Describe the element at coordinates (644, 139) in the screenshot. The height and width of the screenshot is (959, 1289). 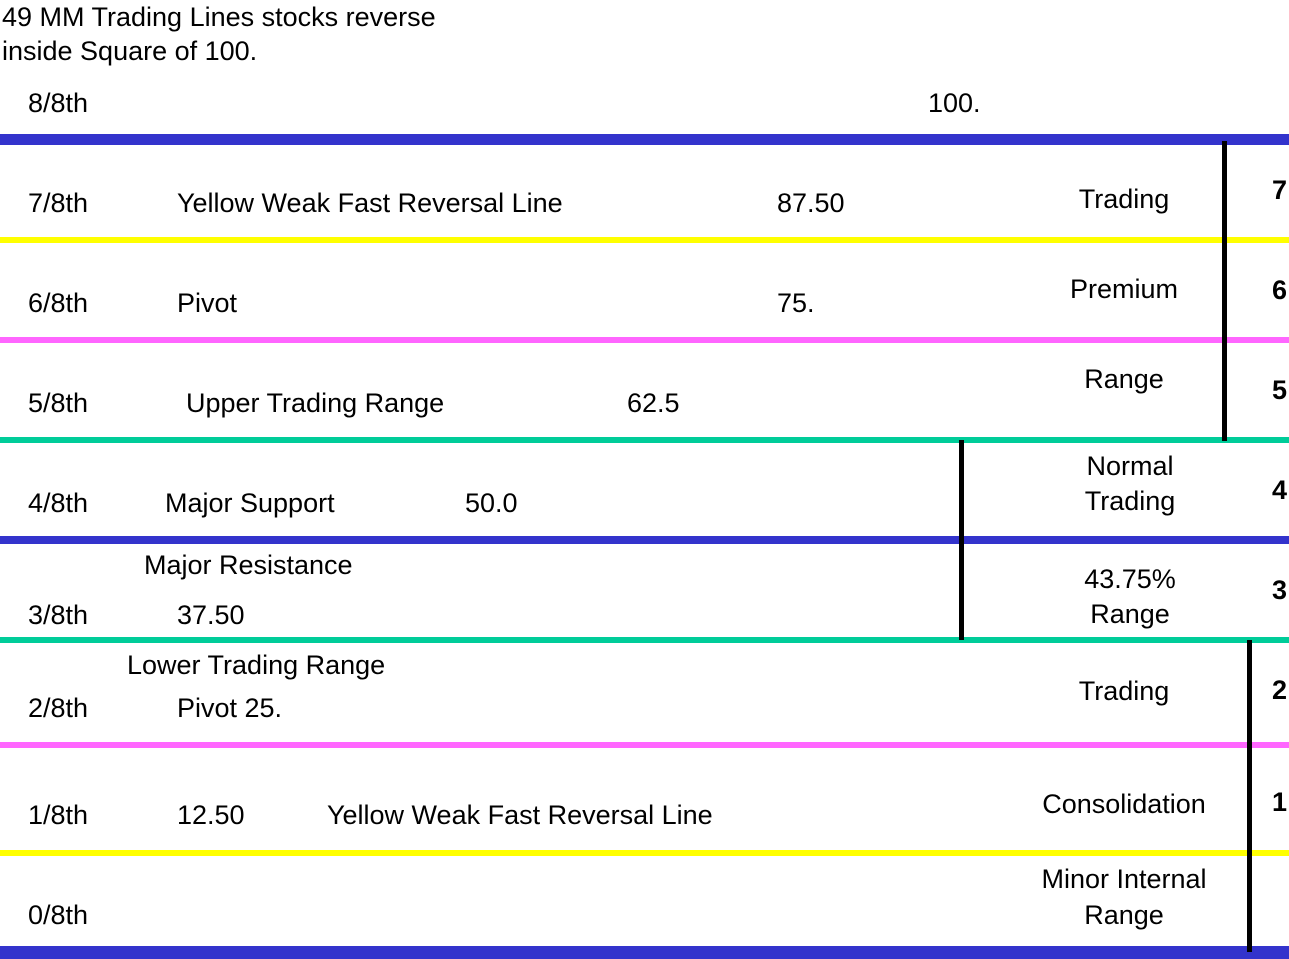
I see `line-8-8th` at that location.